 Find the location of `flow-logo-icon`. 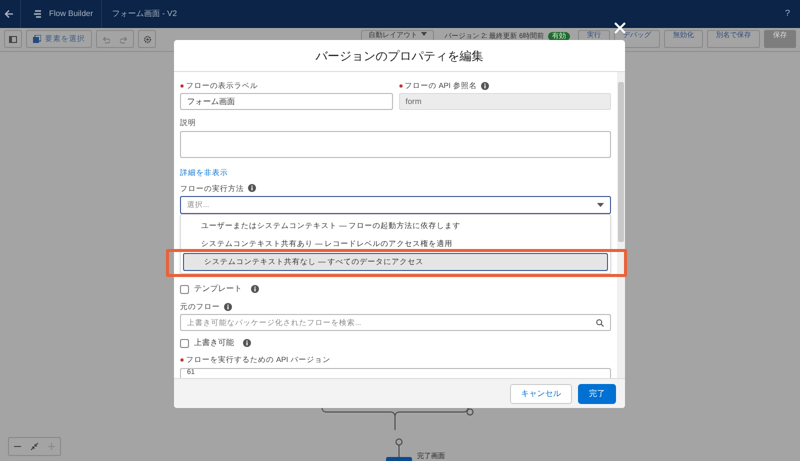

flow-logo-icon is located at coordinates (38, 14).